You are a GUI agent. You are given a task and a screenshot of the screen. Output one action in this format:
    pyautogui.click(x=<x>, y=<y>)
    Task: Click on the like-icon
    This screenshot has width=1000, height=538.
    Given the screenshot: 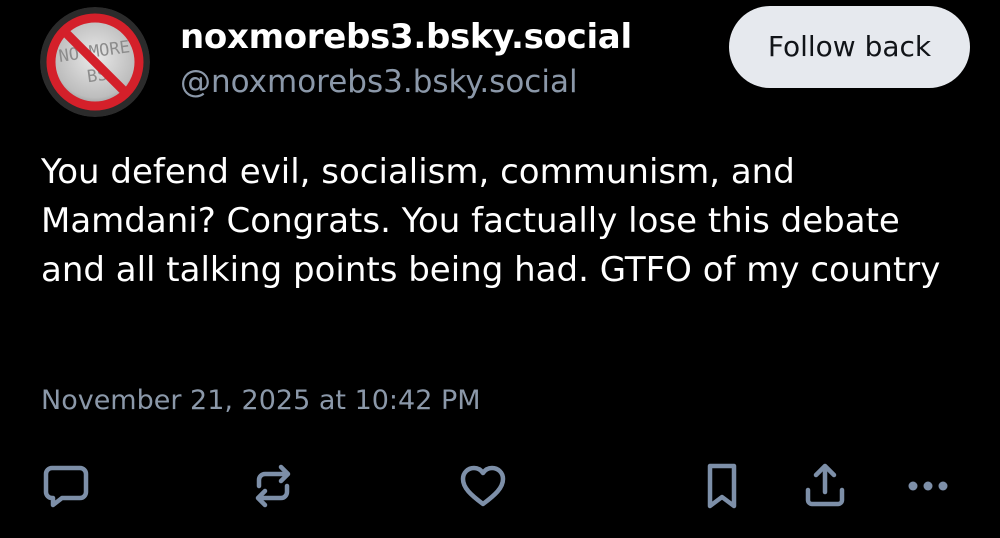 What is the action you would take?
    pyautogui.click(x=483, y=486)
    